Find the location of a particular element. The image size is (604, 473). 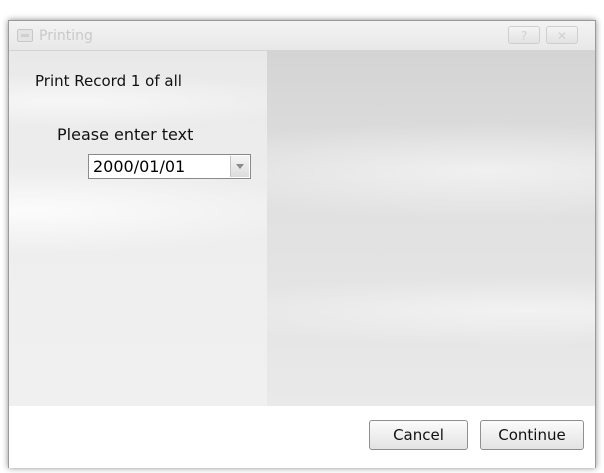

window-icon is located at coordinates (25, 35).